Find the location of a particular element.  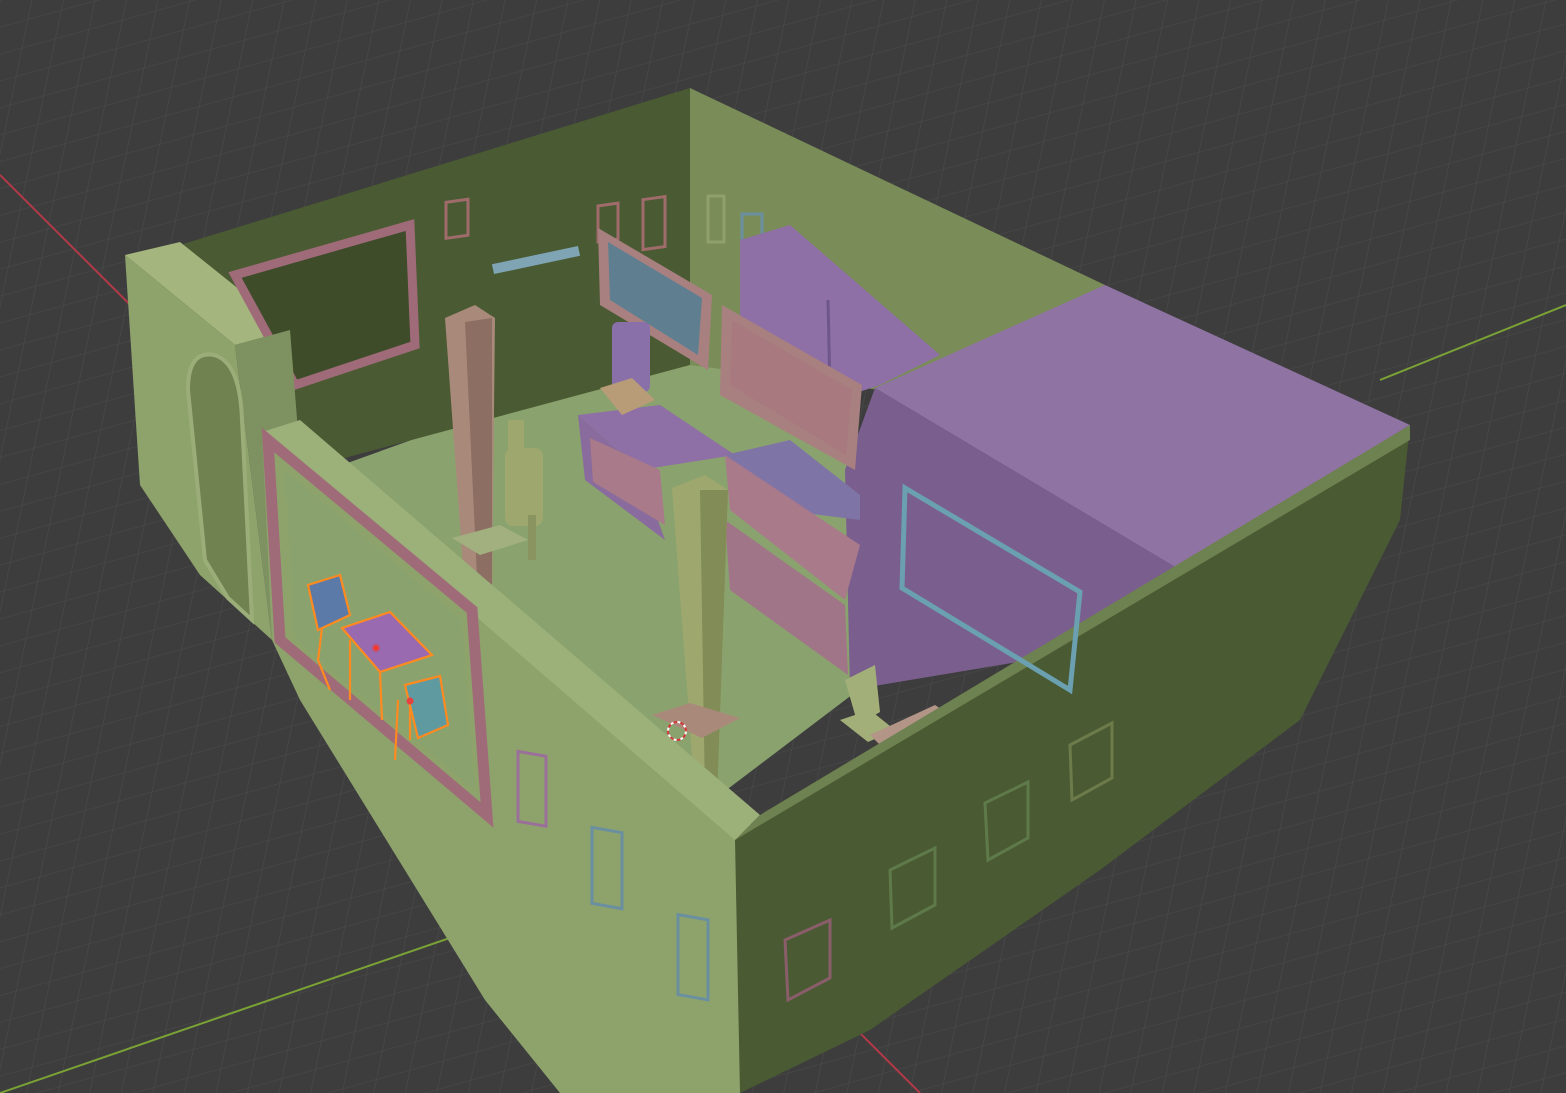

cylinder-top is located at coordinates (516, 437).